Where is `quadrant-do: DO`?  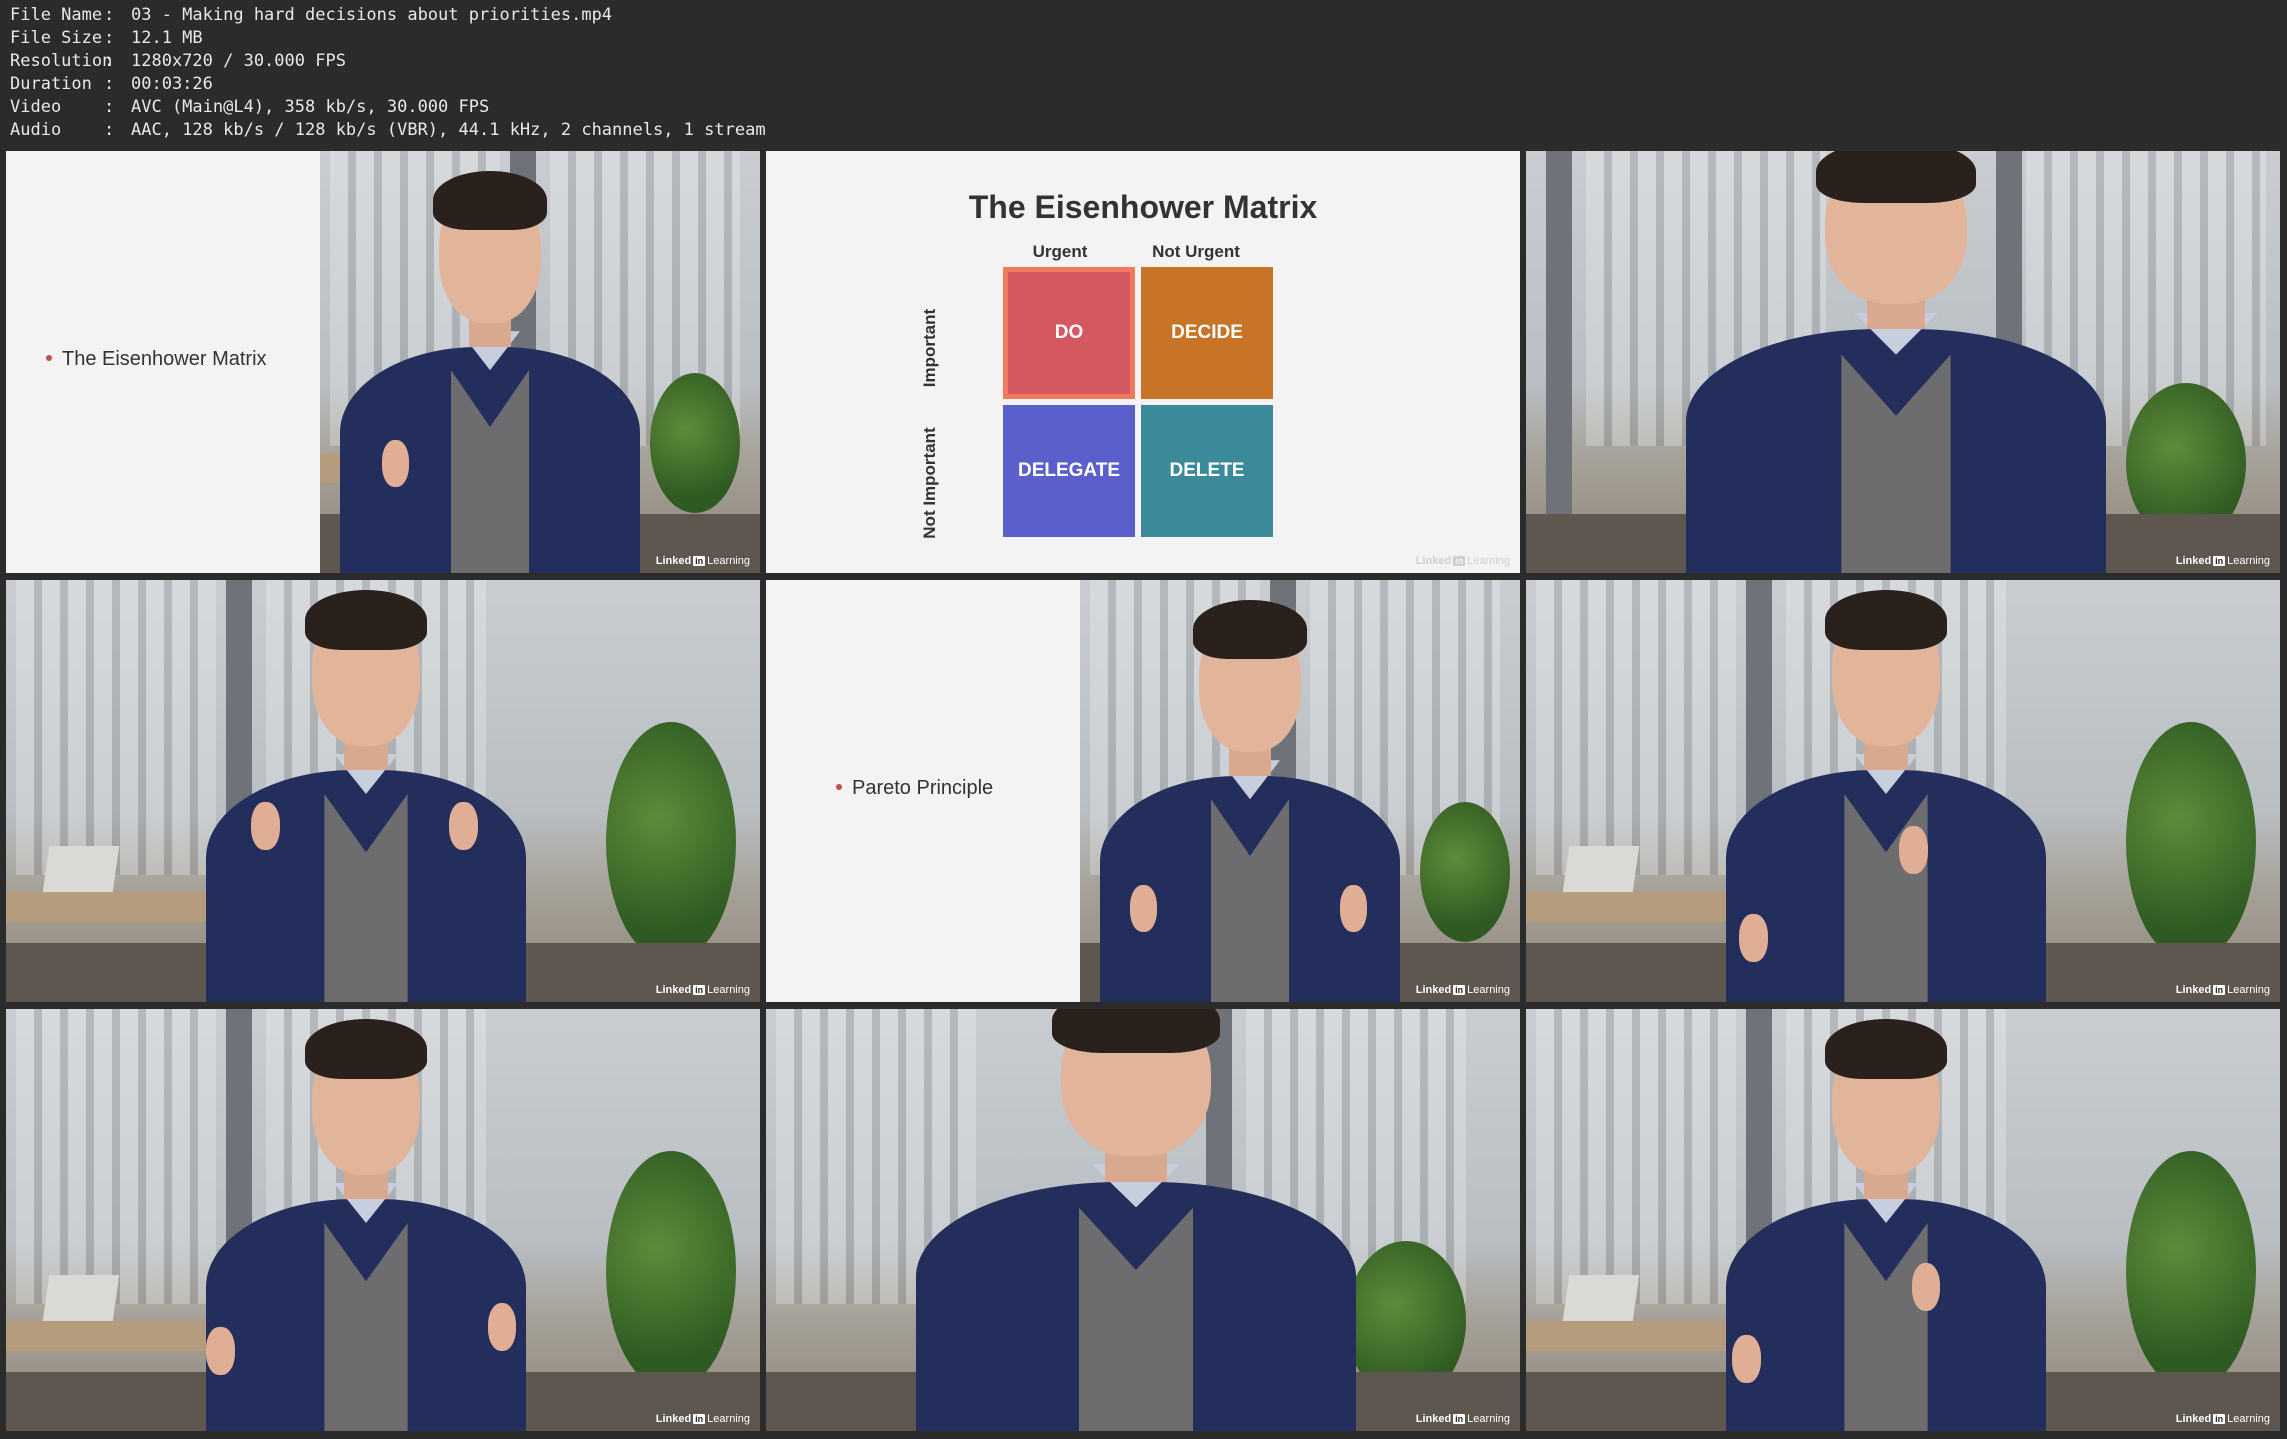
quadrant-do: DO is located at coordinates (1069, 333).